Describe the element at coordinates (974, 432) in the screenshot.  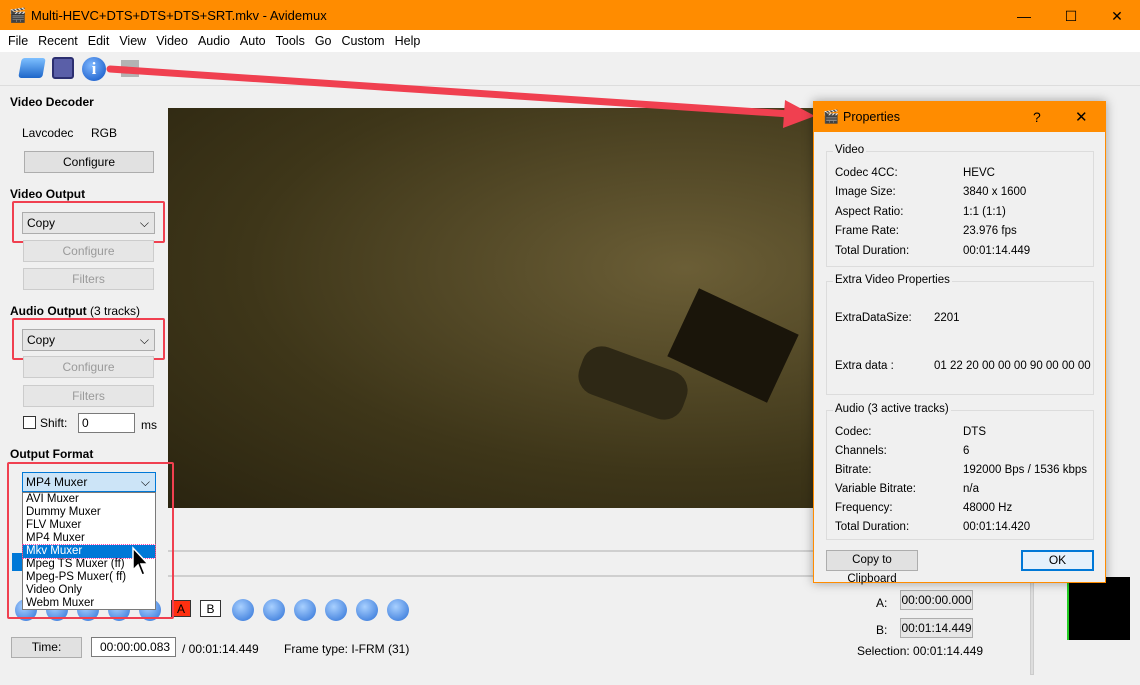
I see `audio-value: DTS` at that location.